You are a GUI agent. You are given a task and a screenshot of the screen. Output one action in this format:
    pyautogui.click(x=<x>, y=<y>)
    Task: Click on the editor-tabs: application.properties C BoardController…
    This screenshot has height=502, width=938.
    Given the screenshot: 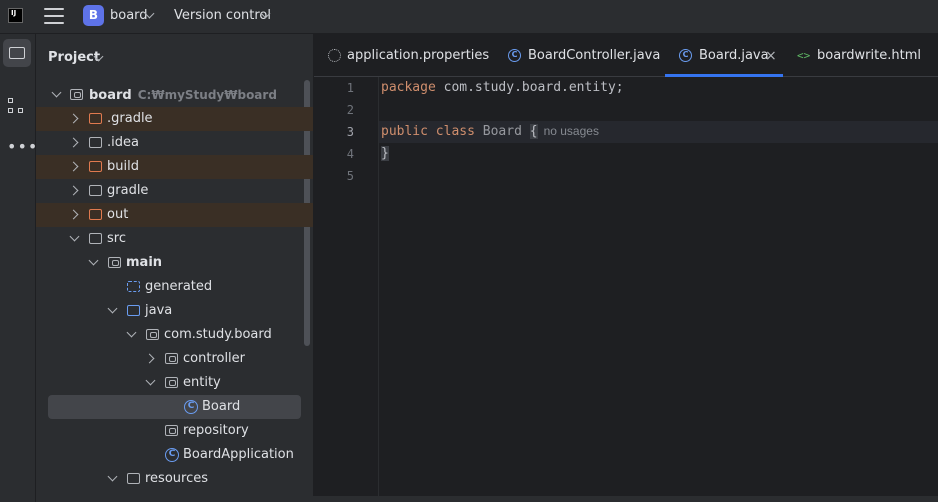 What is the action you would take?
    pyautogui.click(x=626, y=55)
    